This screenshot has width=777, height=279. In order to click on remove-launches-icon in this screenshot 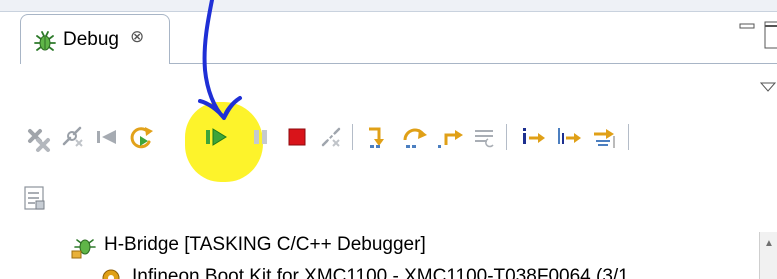, I will do `click(39, 140)`.